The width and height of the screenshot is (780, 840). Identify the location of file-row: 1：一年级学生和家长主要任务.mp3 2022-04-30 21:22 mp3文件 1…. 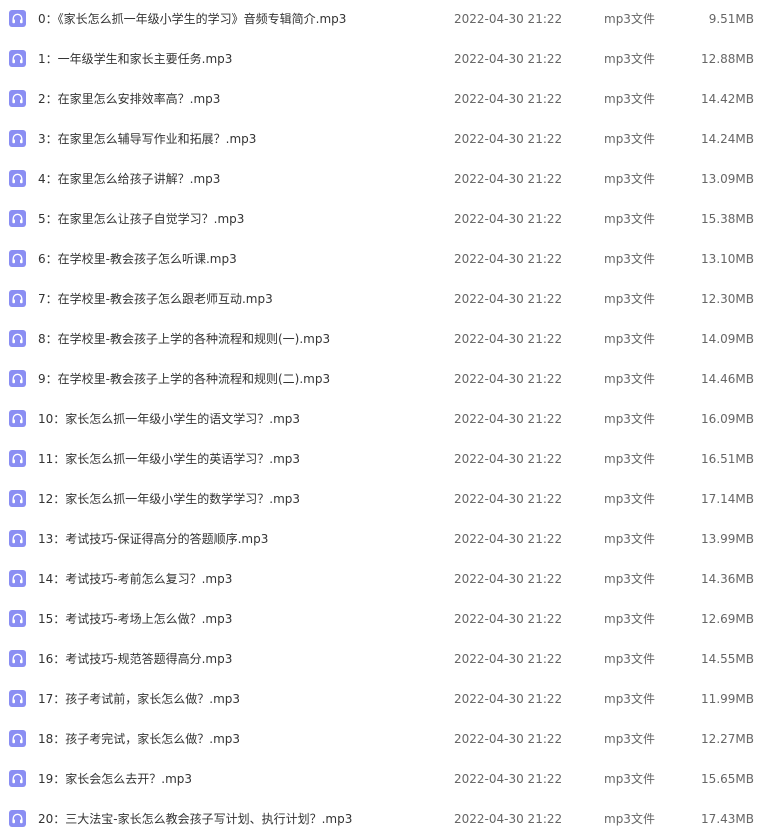
(390, 60).